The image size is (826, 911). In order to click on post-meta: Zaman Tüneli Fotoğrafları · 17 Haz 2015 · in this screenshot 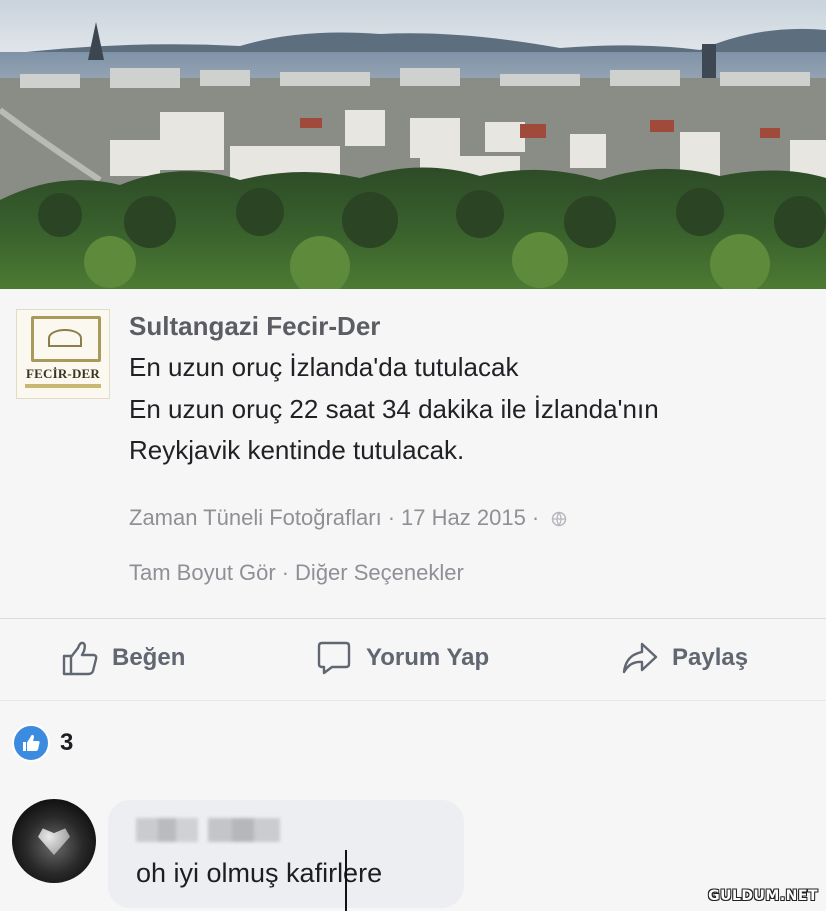, I will do `click(348, 518)`.